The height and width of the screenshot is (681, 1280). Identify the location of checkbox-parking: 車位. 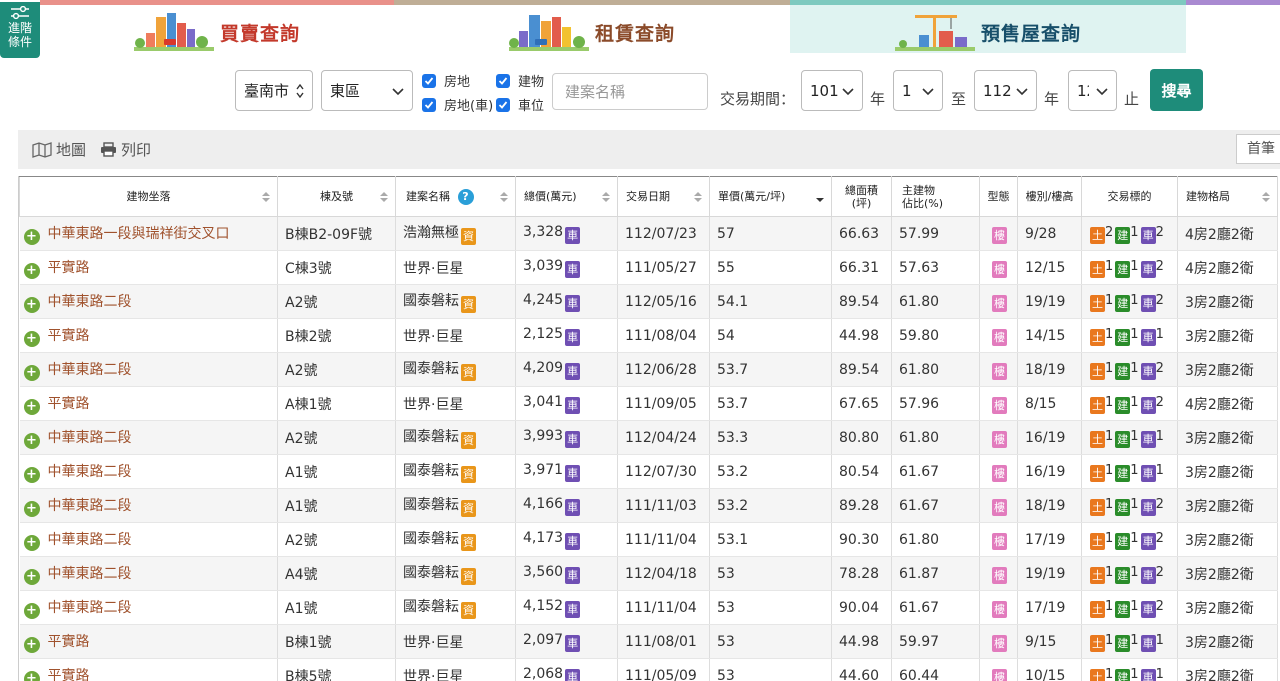
(520, 104).